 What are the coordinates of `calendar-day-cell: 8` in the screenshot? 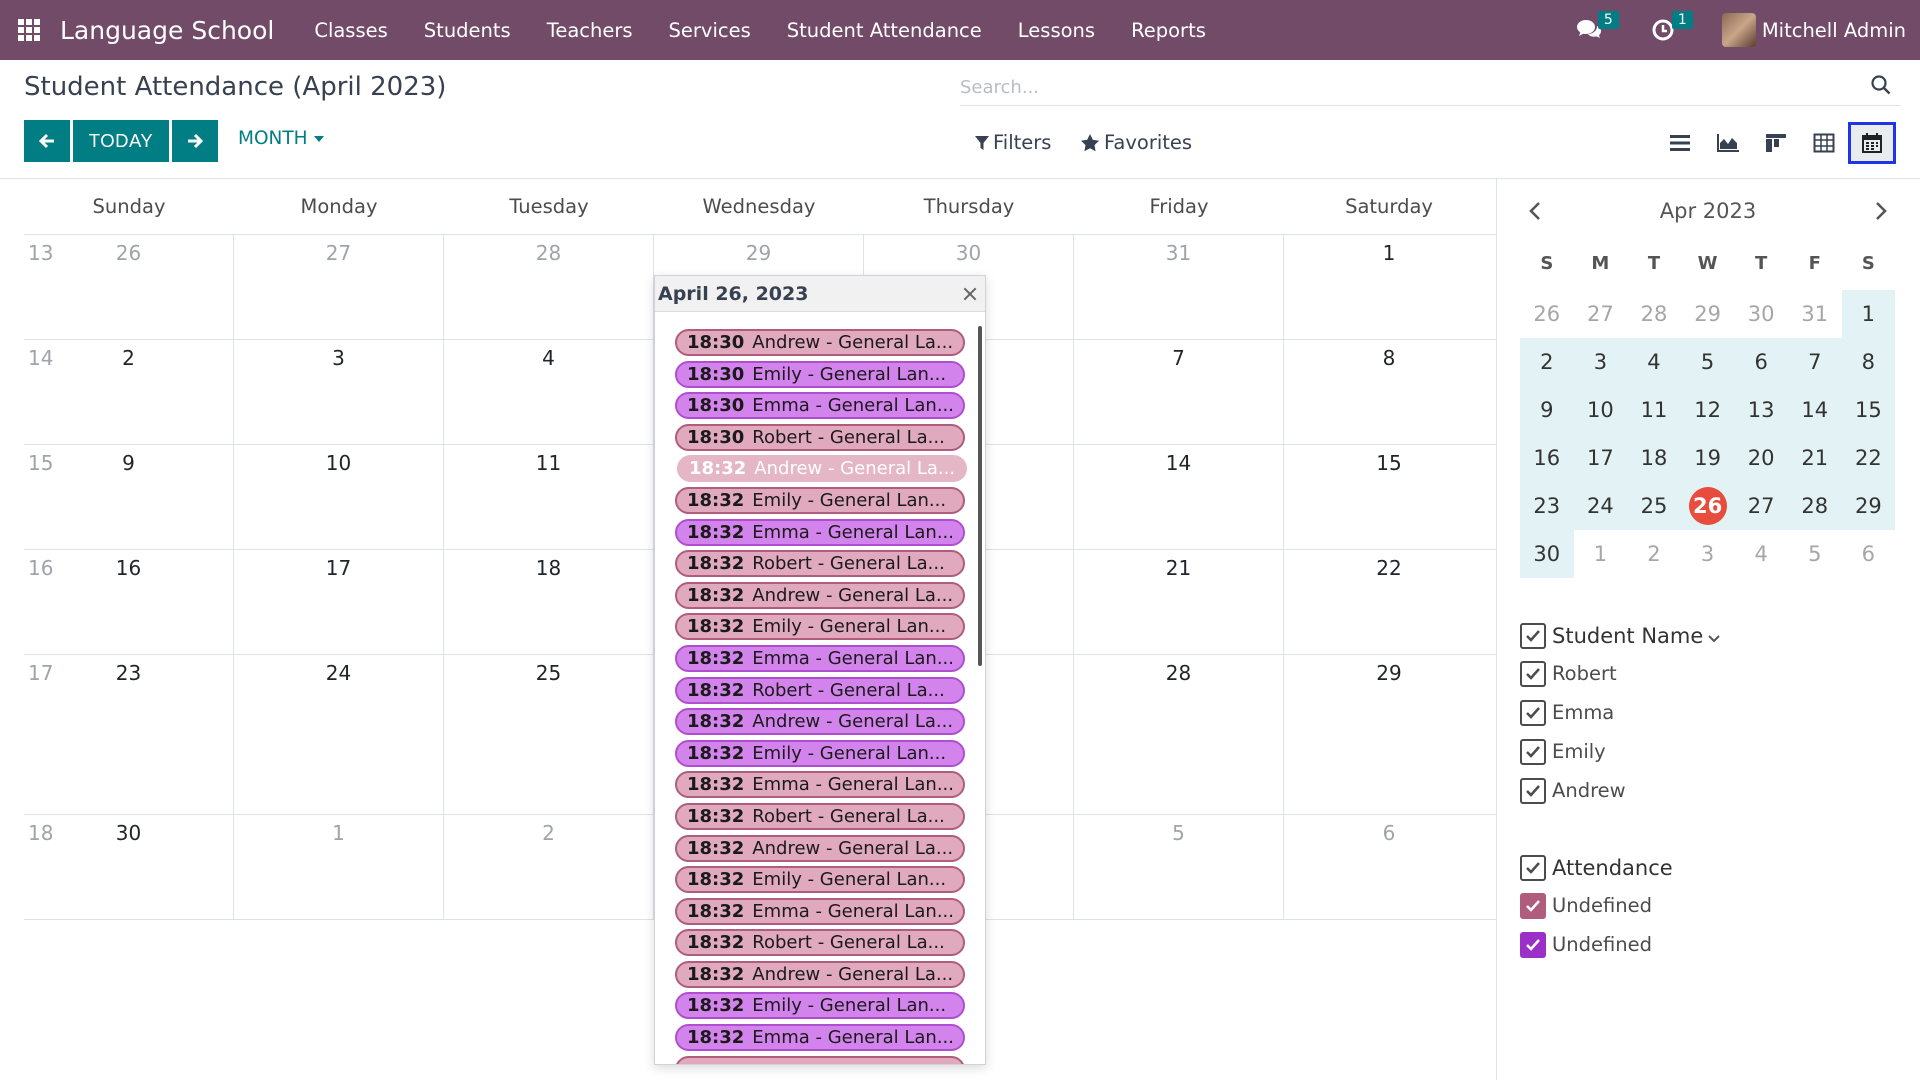 It's located at (1389, 392).